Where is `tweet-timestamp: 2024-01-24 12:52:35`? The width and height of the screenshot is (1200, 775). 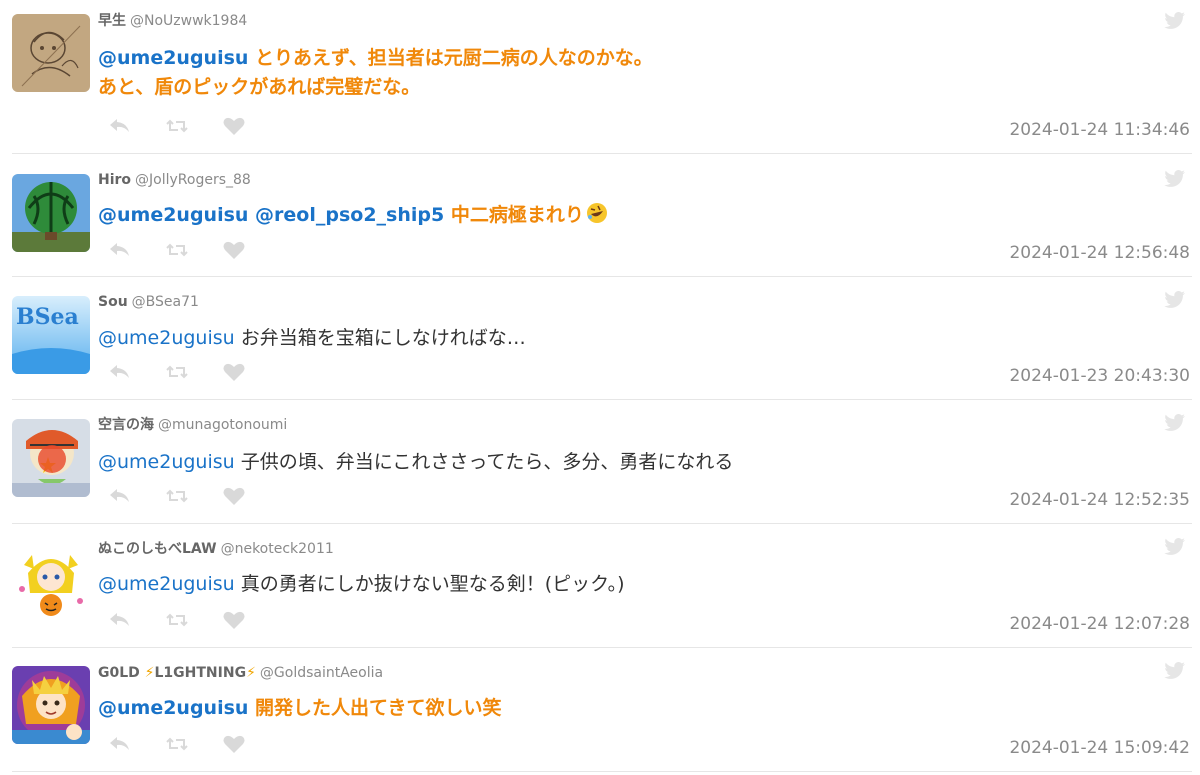
tweet-timestamp: 2024-01-24 12:52:35 is located at coordinates (1099, 500).